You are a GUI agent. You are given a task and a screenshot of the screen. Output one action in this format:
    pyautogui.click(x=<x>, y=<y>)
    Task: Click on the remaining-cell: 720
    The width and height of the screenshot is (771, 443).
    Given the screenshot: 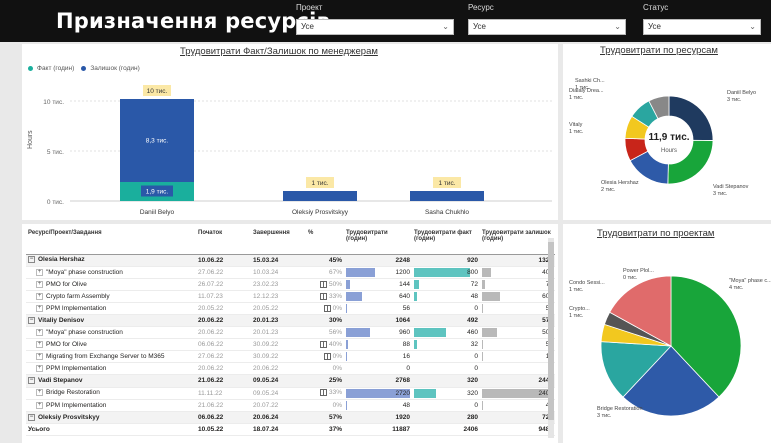 What is the action you would take?
    pyautogui.click(x=517, y=417)
    